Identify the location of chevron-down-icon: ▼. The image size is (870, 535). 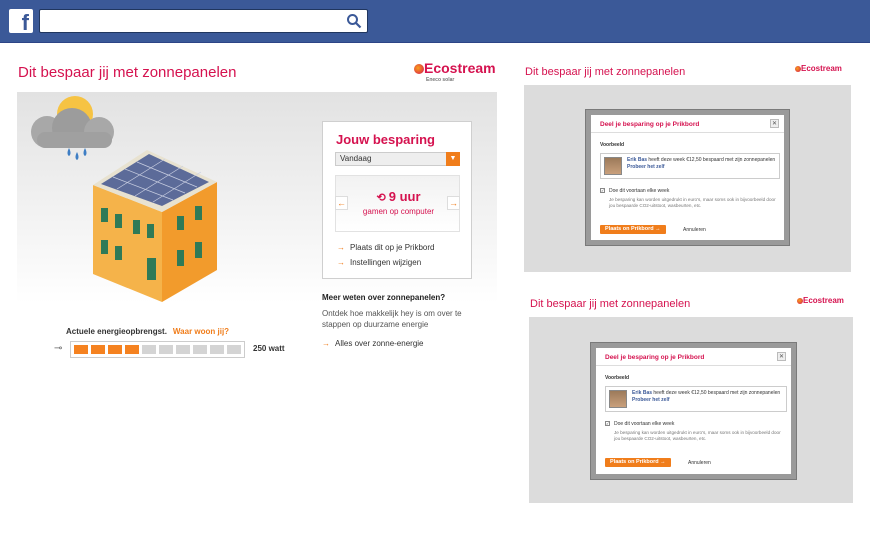
(453, 159).